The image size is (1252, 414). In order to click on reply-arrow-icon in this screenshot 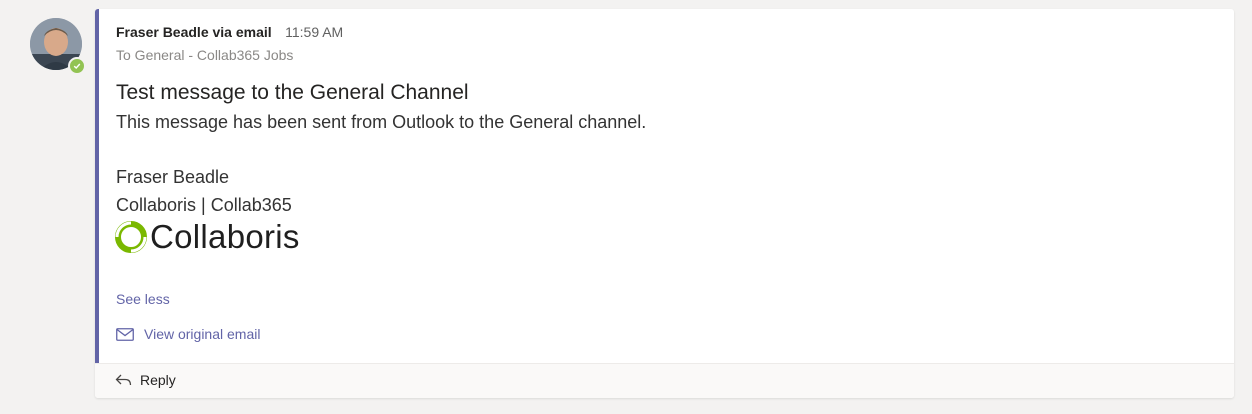, I will do `click(123, 380)`.